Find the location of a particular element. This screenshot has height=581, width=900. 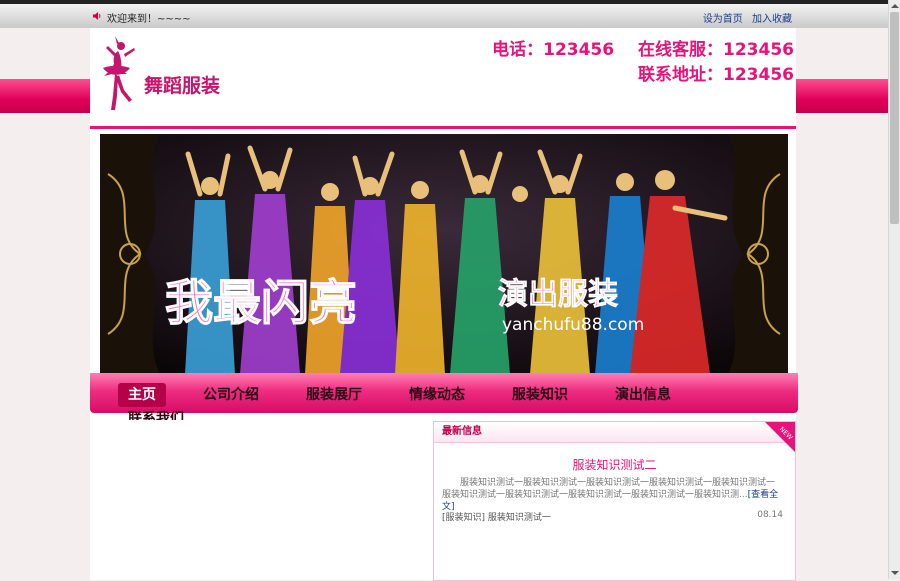

speaker-icon is located at coordinates (97, 16).